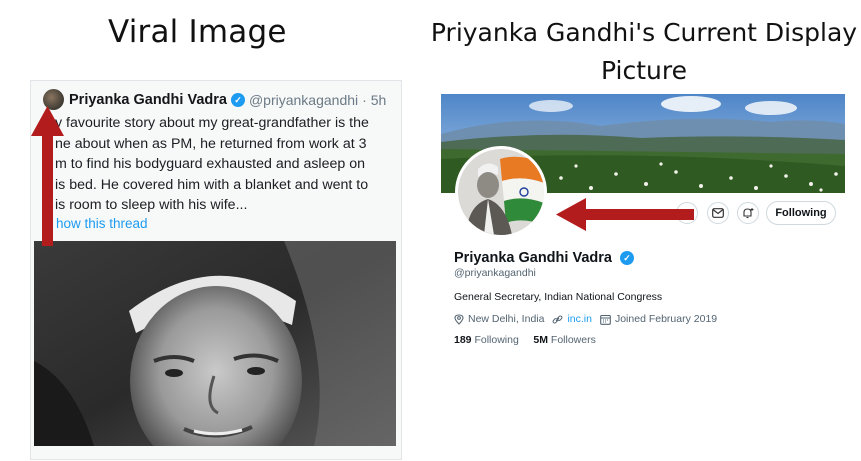  What do you see at coordinates (47, 176) in the screenshot?
I see `red-arrow-up` at bounding box center [47, 176].